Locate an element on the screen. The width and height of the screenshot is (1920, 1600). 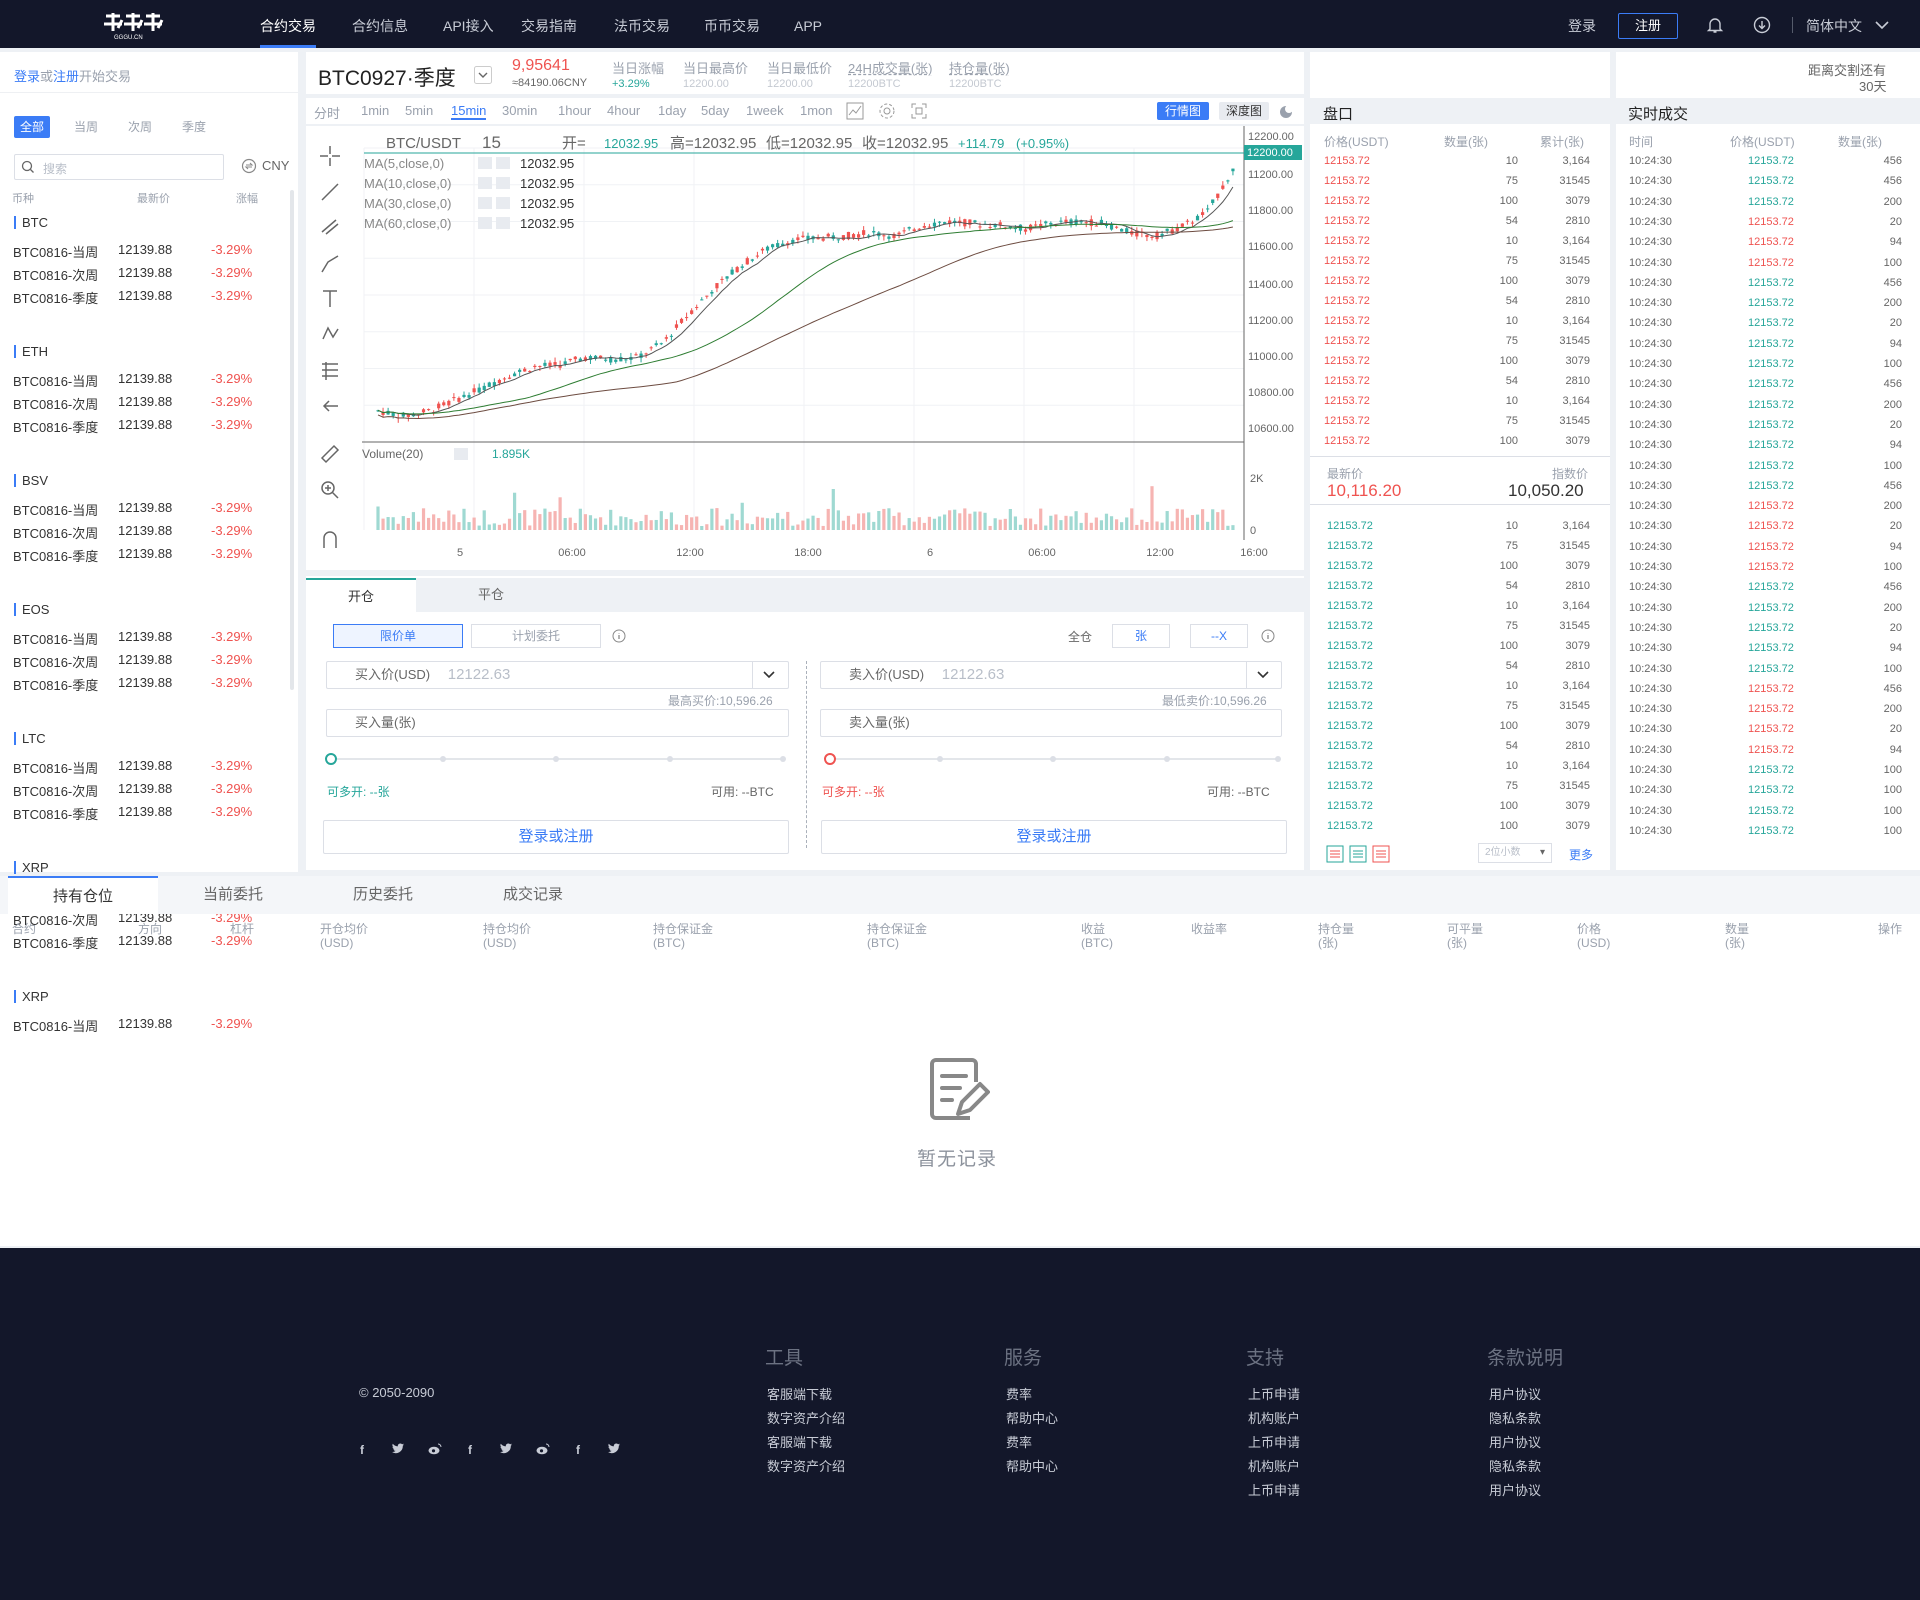
buy-leverage-slider is located at coordinates (558, 759).